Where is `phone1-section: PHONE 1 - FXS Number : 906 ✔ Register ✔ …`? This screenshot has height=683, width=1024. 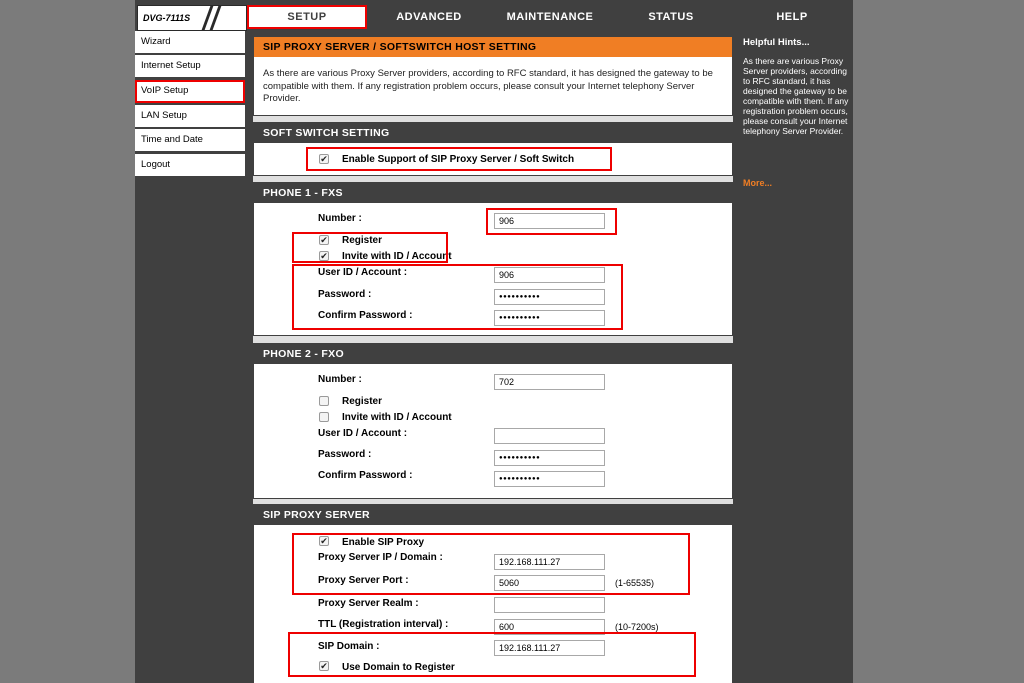 phone1-section: PHONE 1 - FXS Number : 906 ✔ Register ✔ … is located at coordinates (493, 259).